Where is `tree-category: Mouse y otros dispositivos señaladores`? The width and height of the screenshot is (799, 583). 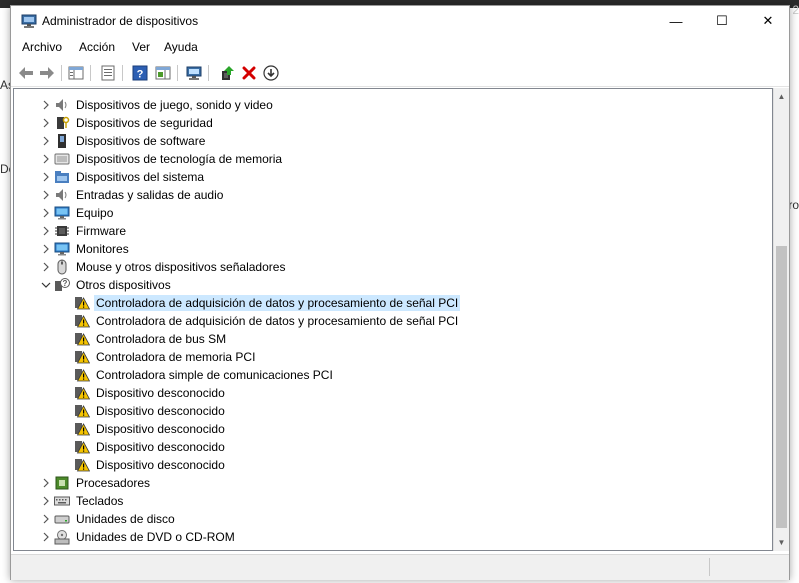 tree-category: Mouse y otros dispositivos señaladores is located at coordinates (165, 267).